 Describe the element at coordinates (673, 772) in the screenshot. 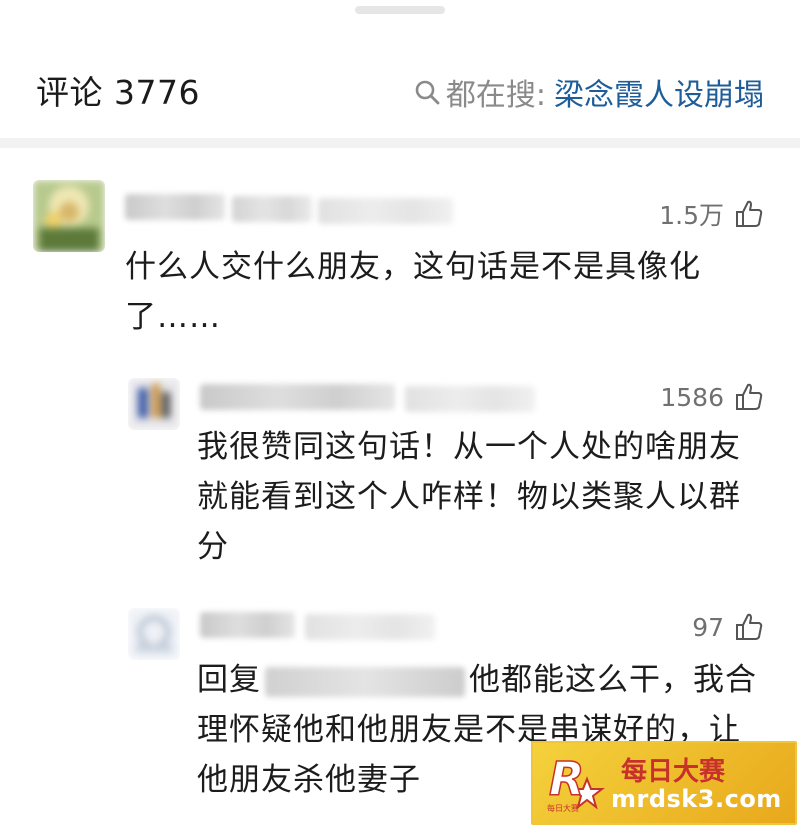

I see `watermark-site-name: 每日大赛` at that location.